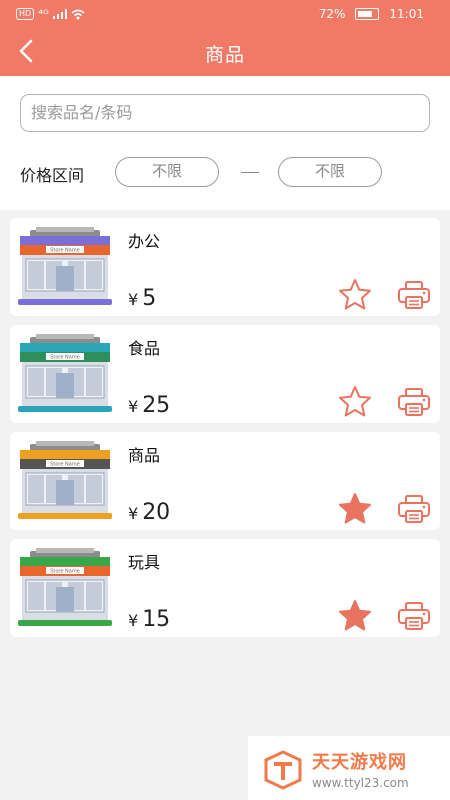  I want to click on product-price: ¥5, so click(142, 298).